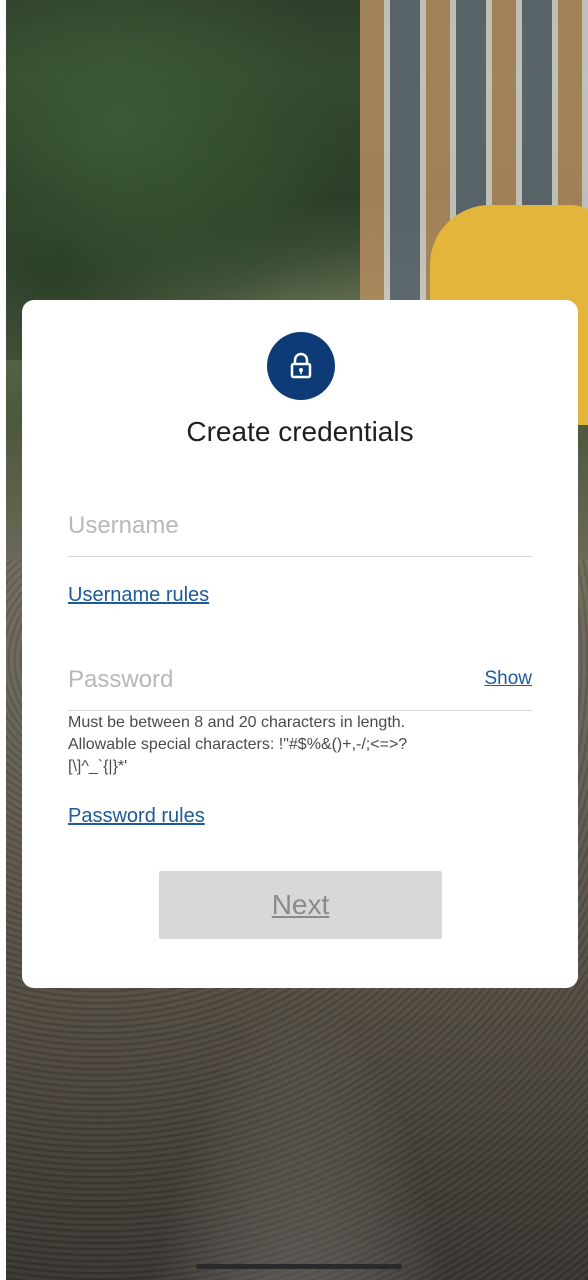 Image resolution: width=588 pixels, height=1280 pixels. I want to click on username-placeholder: Username, so click(123, 525).